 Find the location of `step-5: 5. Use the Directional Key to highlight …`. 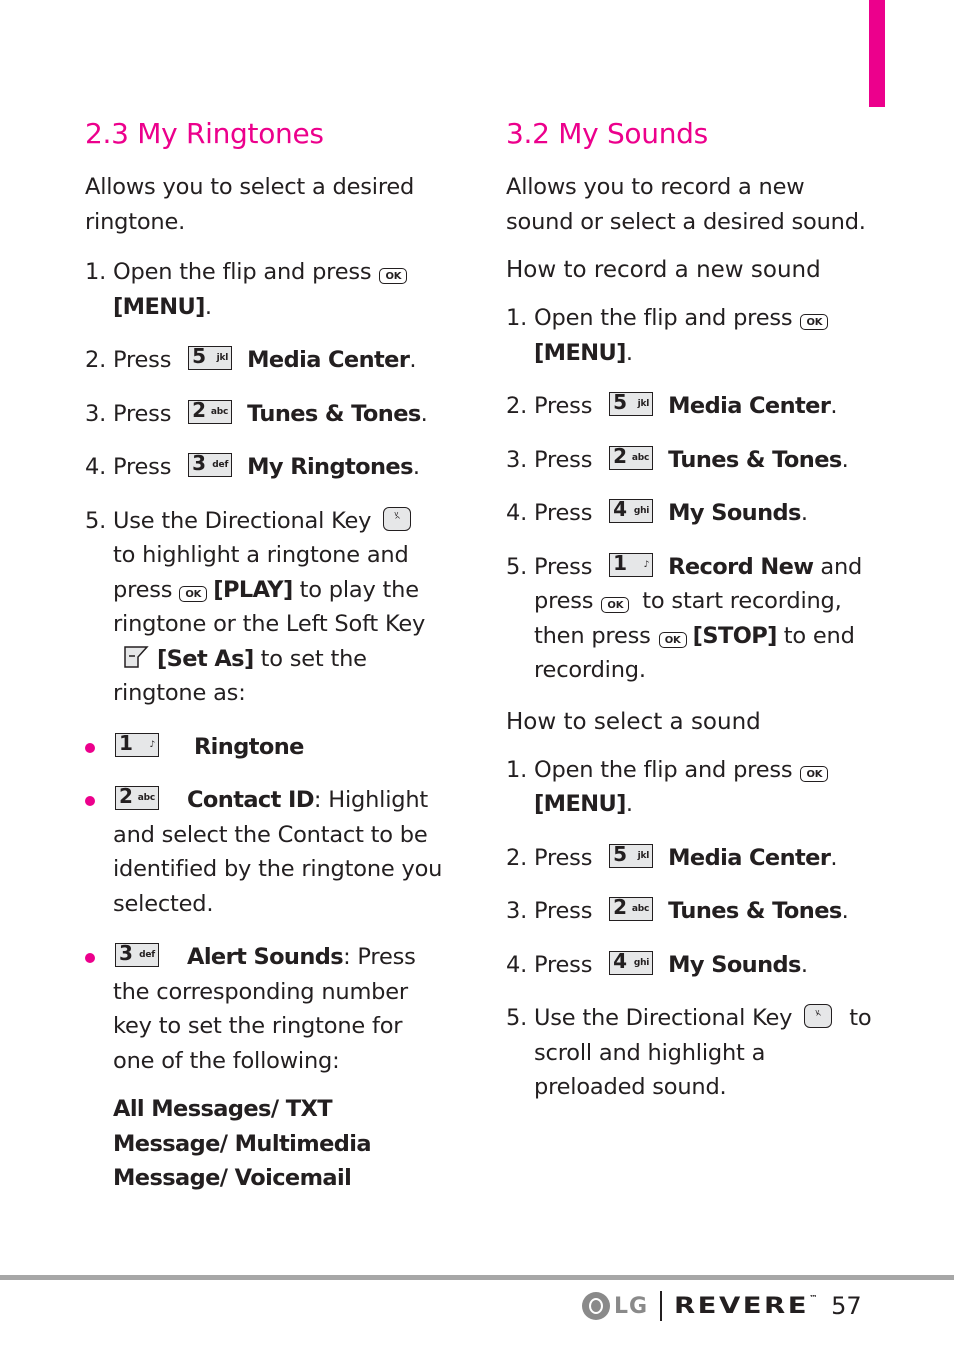

step-5: 5. Use the Directional Key to highlight … is located at coordinates (265, 604).